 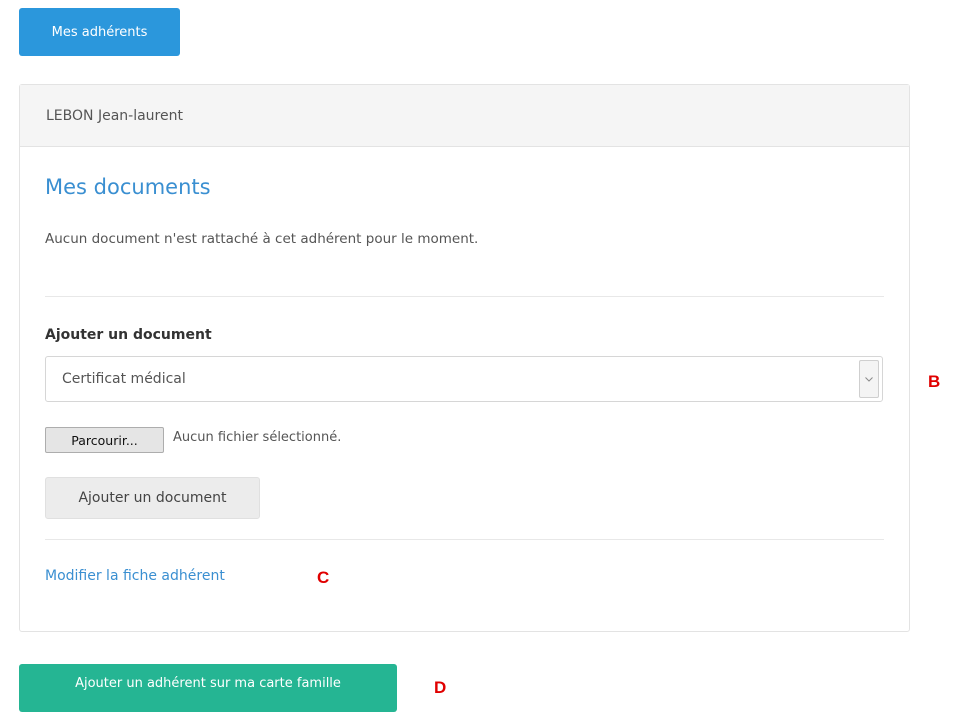 I want to click on add-document-button: Ajouter un document, so click(x=152, y=498).